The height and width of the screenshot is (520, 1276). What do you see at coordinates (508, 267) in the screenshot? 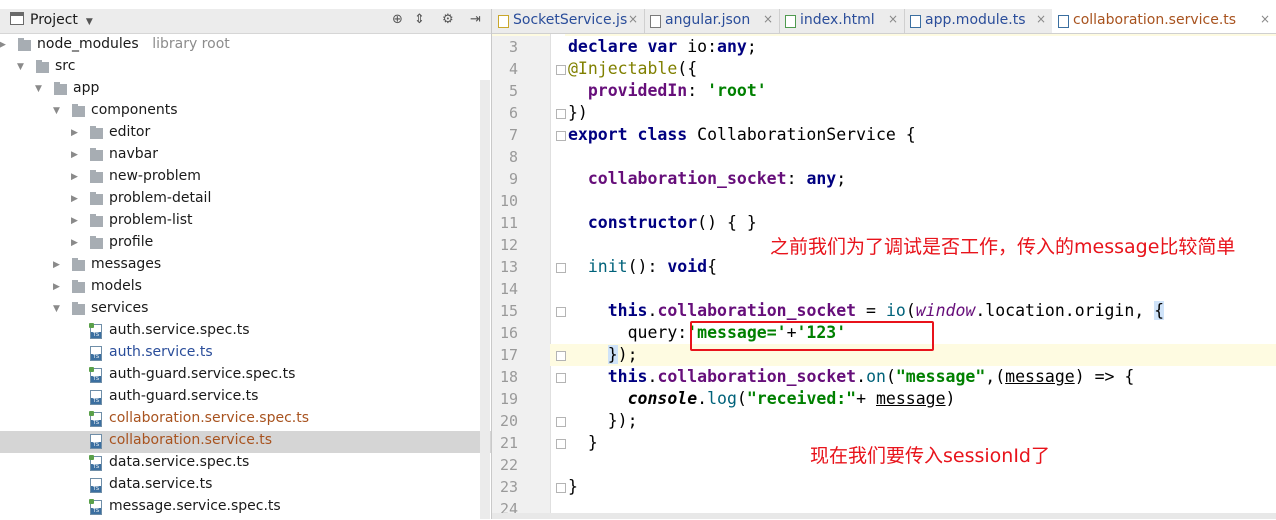
I see `line-number: 13` at bounding box center [508, 267].